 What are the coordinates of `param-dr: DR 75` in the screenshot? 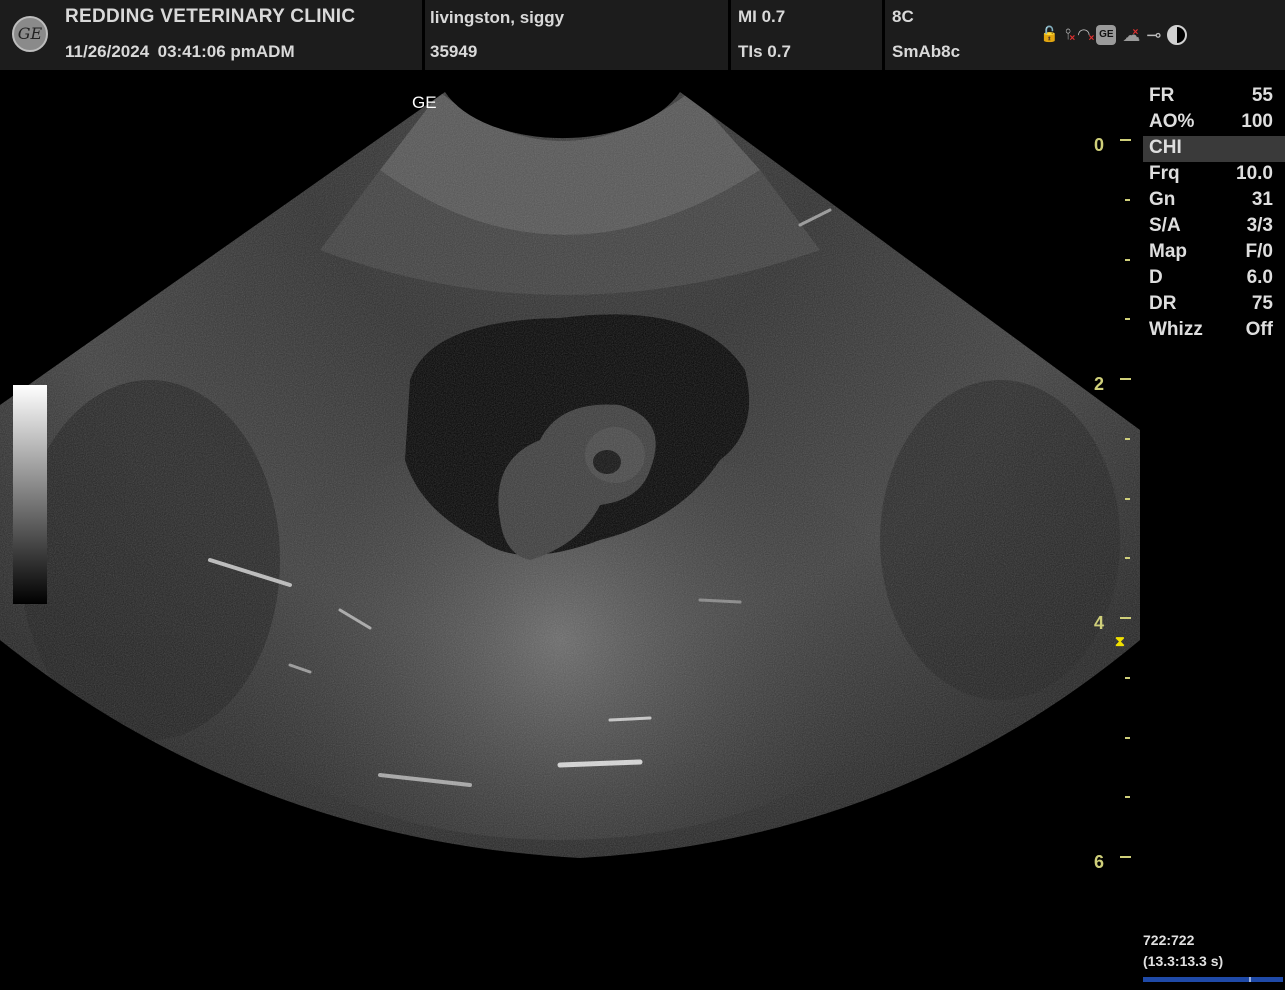 It's located at (1214, 305).